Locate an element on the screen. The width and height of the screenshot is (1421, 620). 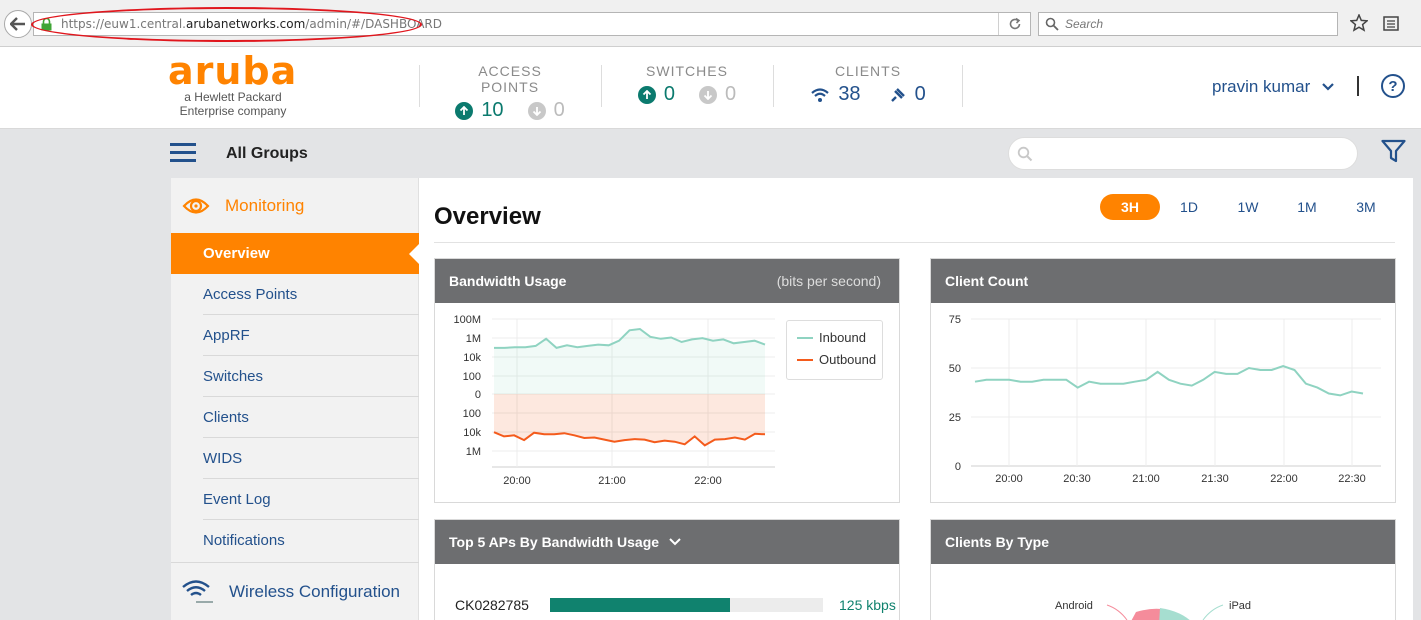
range-1w-button: 1W is located at coordinates (1248, 207).